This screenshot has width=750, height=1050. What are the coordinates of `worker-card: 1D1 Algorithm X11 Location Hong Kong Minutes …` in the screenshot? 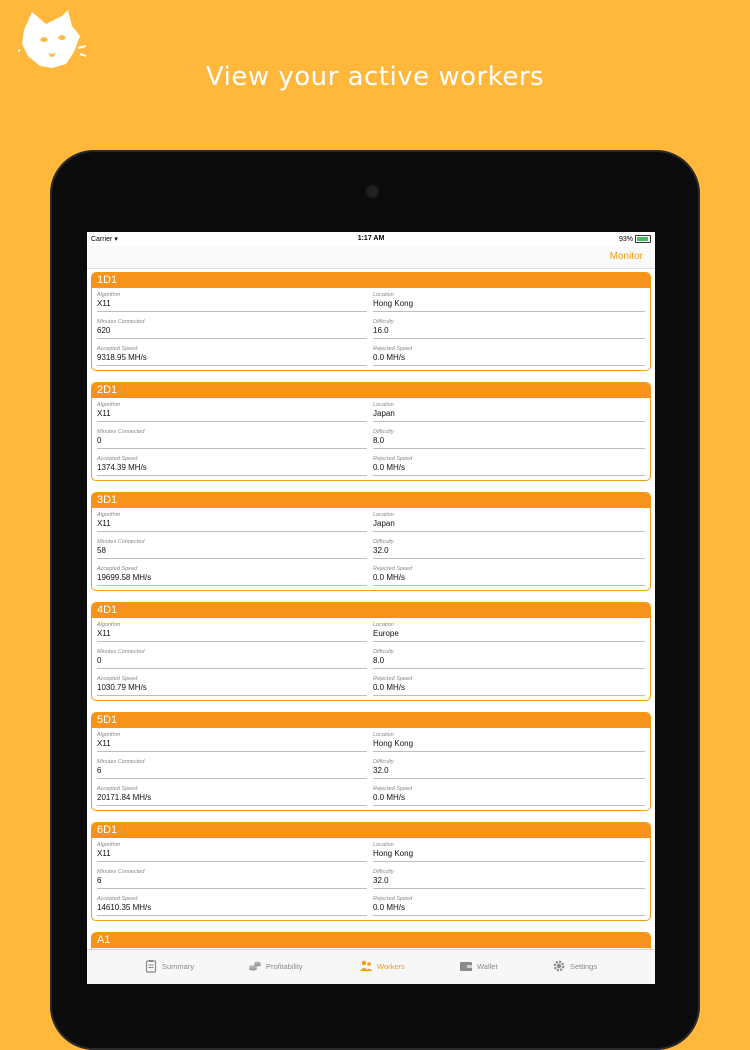 It's located at (371, 321).